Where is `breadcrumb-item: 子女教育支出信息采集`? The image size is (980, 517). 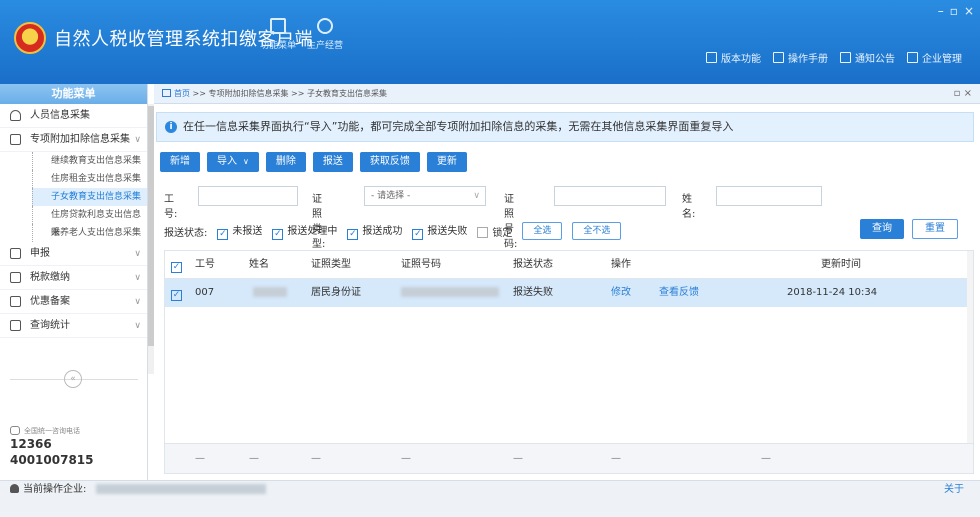 breadcrumb-item: 子女教育支出信息采集 is located at coordinates (347, 93).